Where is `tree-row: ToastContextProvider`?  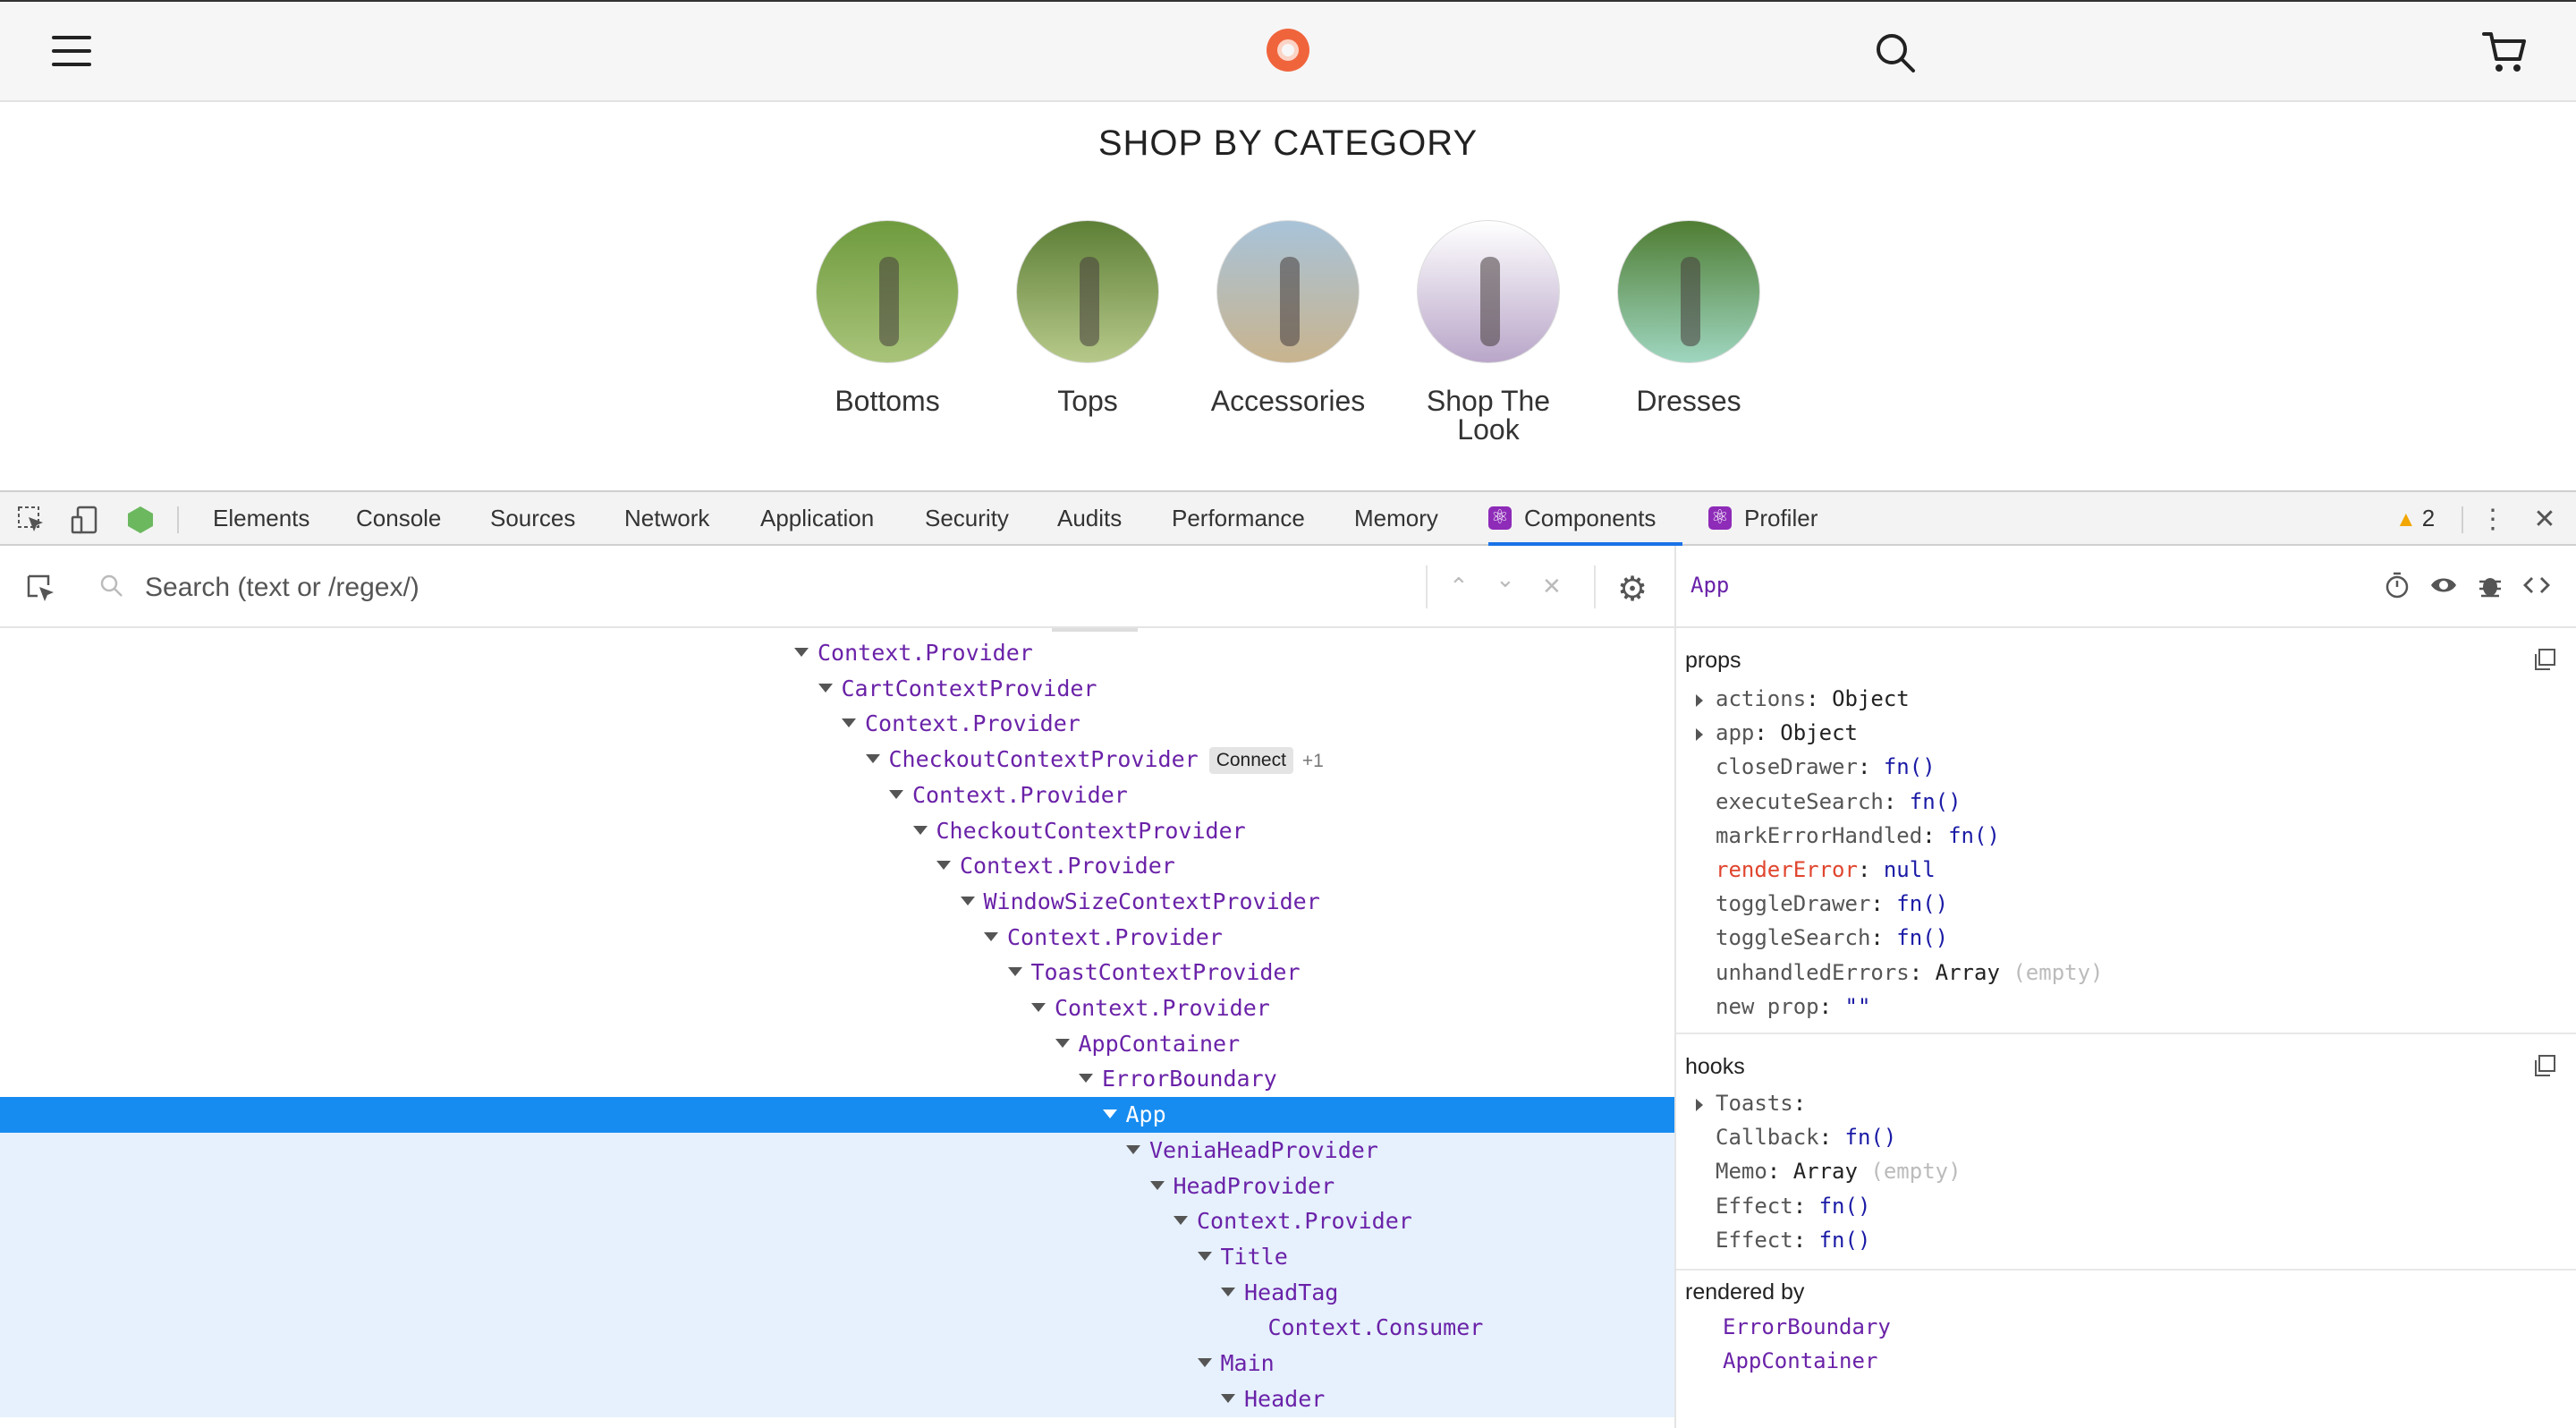
tree-row: ToastContextProvider is located at coordinates (837, 973).